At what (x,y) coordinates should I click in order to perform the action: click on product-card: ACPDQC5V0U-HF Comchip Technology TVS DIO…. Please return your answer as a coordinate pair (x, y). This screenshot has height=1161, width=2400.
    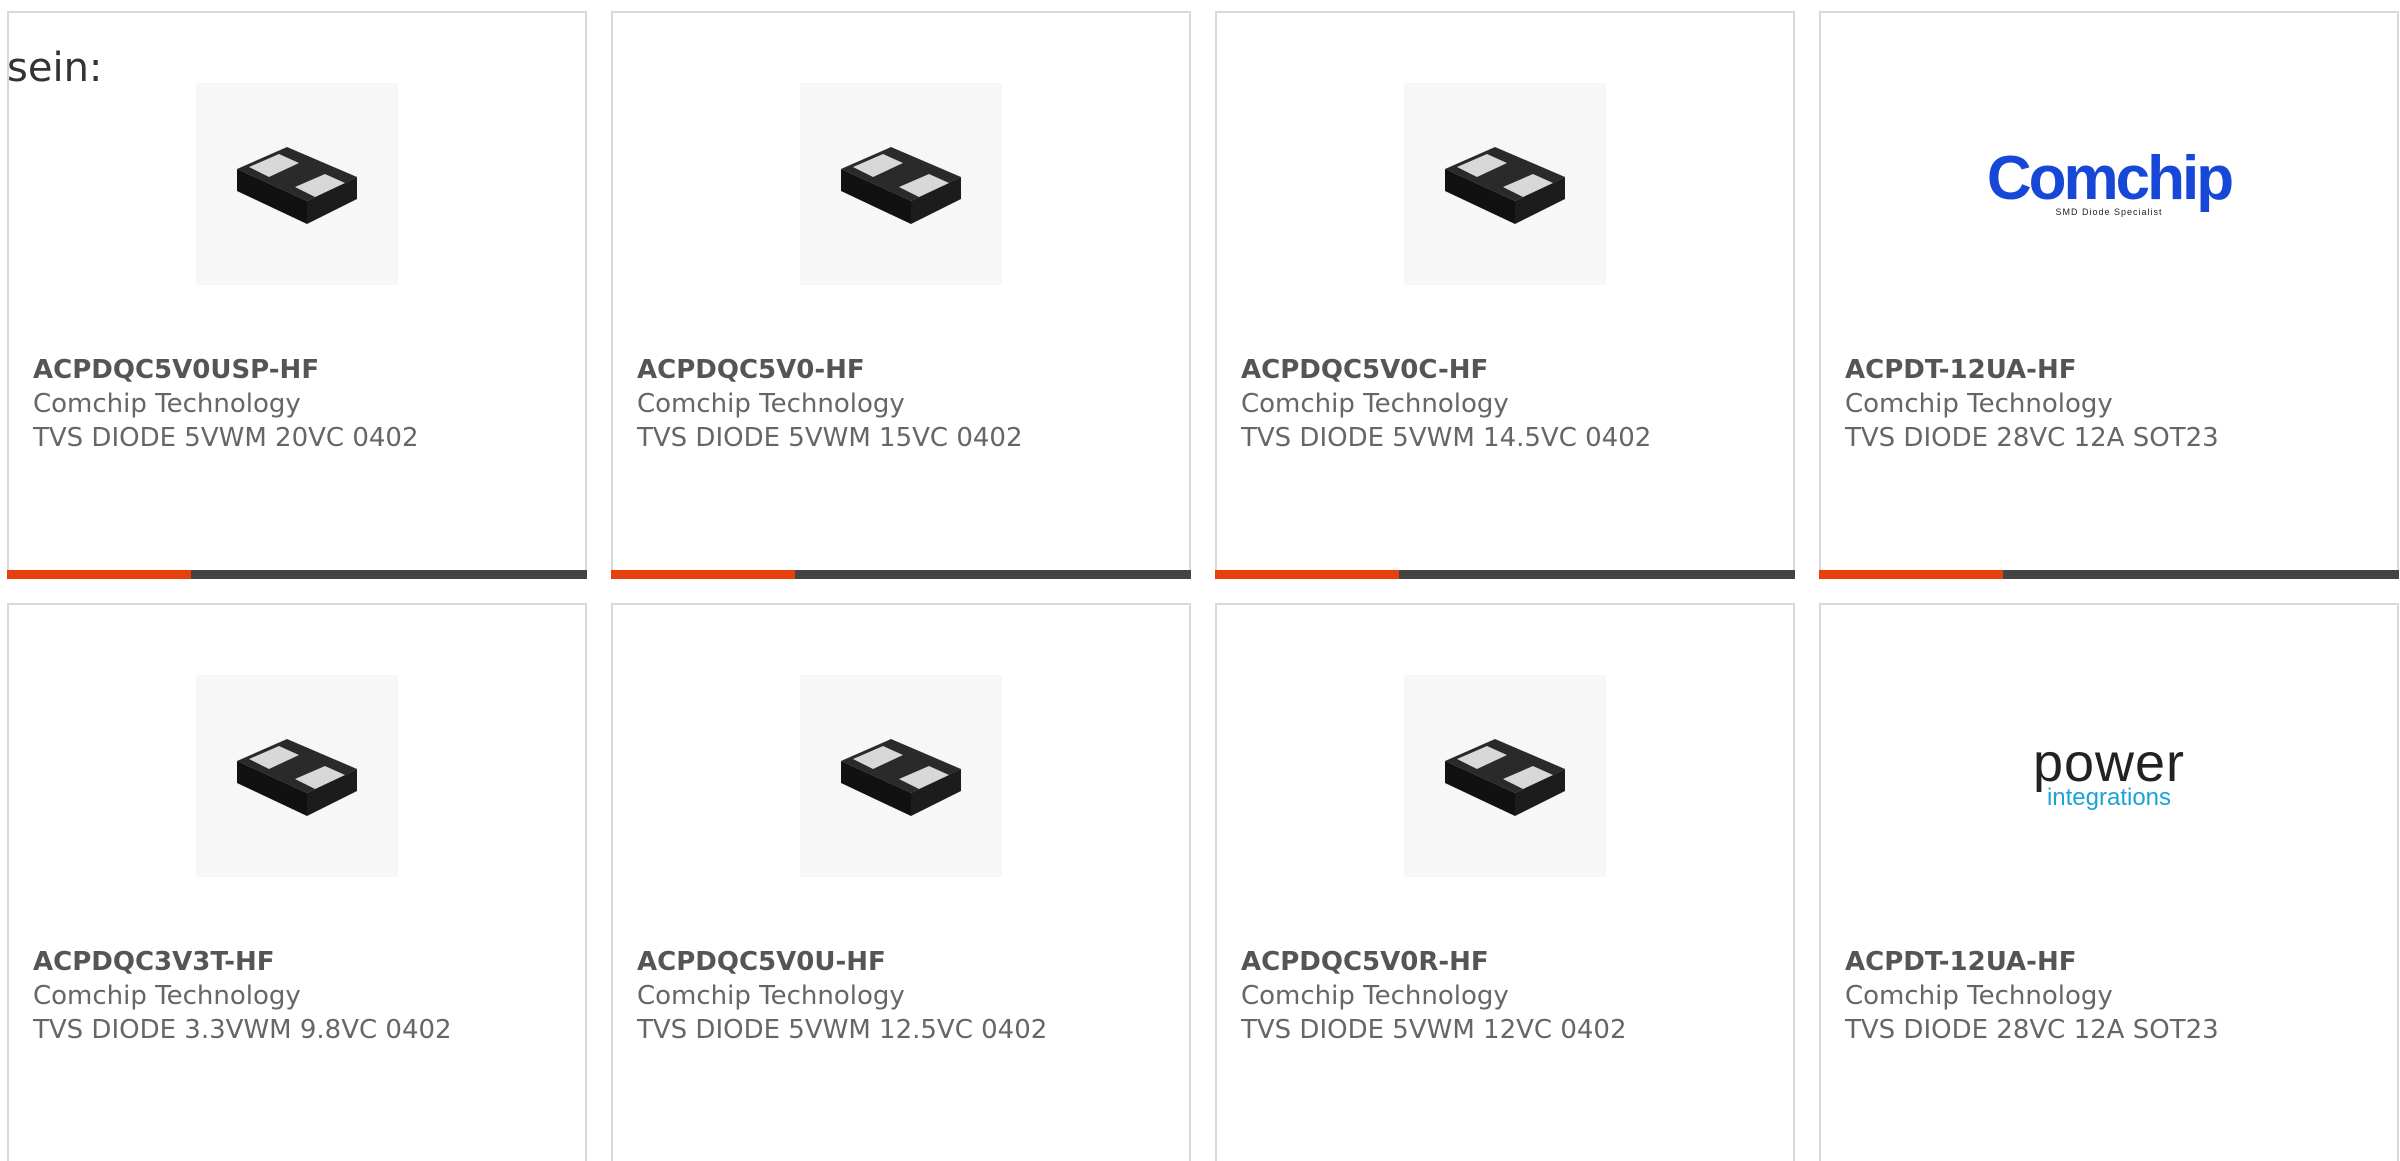
    Looking at the image, I should click on (901, 882).